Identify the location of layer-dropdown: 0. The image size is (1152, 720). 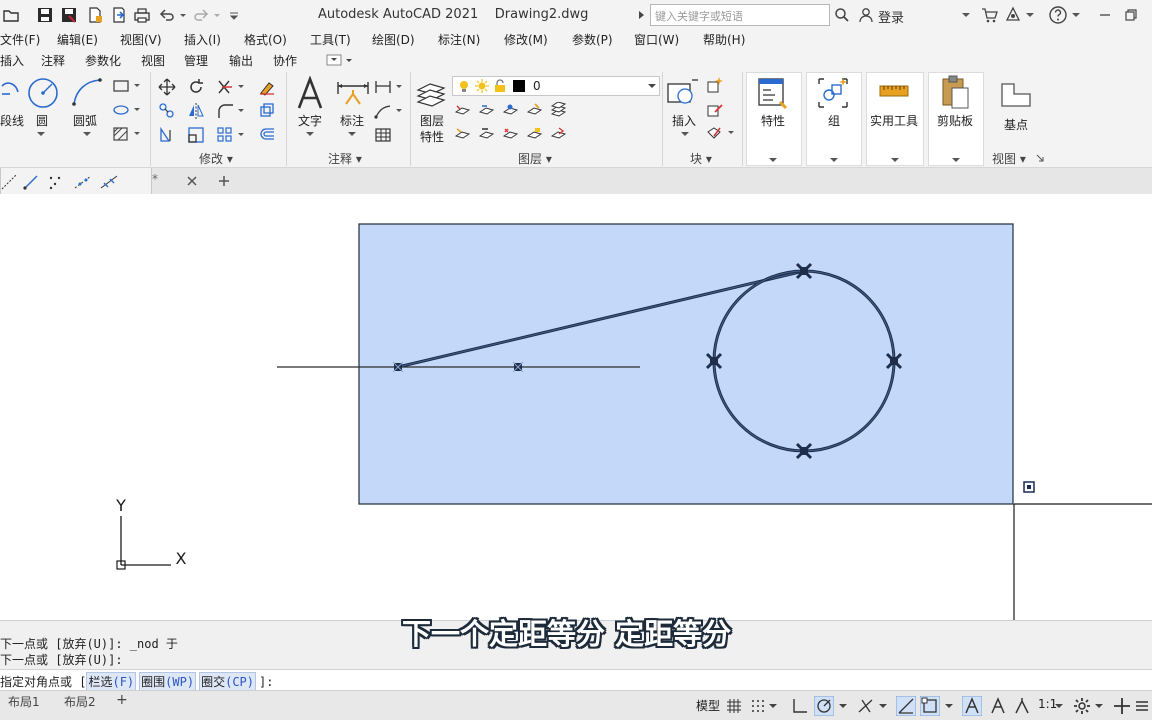
(556, 86).